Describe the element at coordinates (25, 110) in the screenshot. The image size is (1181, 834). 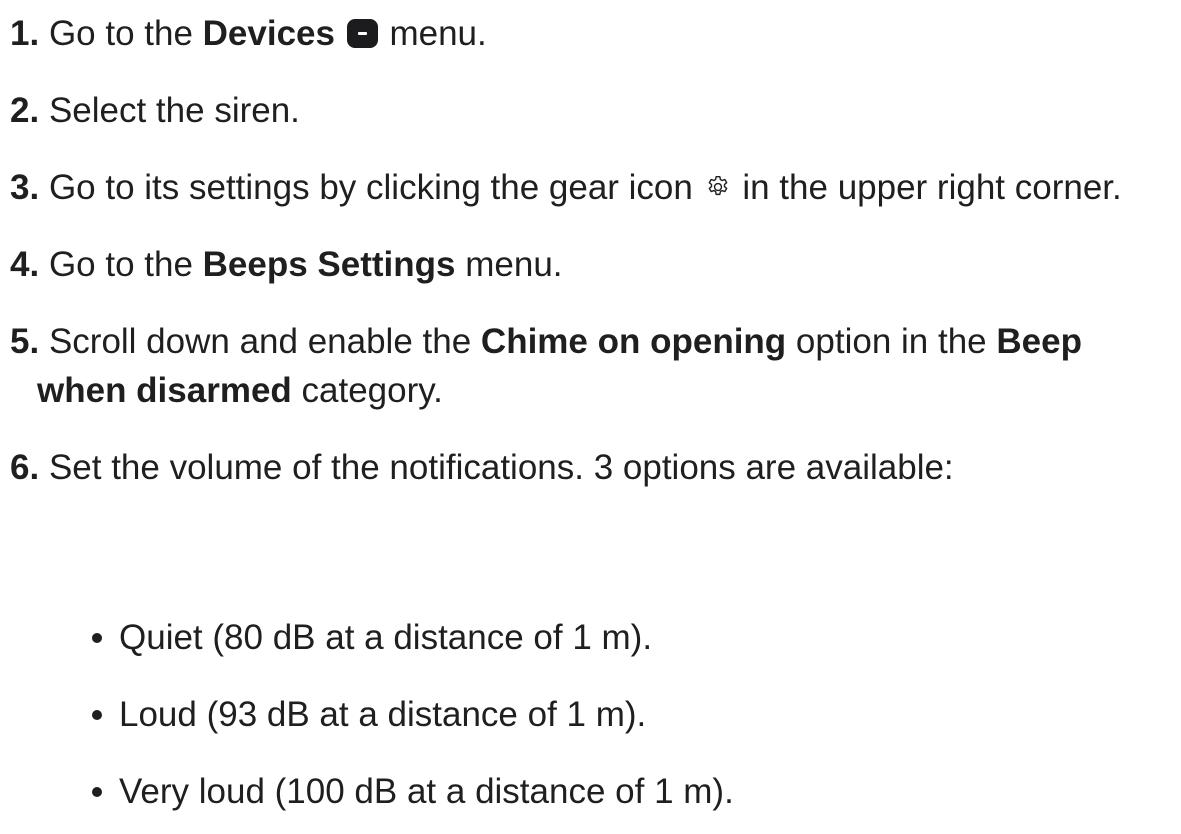
I see `step-number: 2.` at that location.